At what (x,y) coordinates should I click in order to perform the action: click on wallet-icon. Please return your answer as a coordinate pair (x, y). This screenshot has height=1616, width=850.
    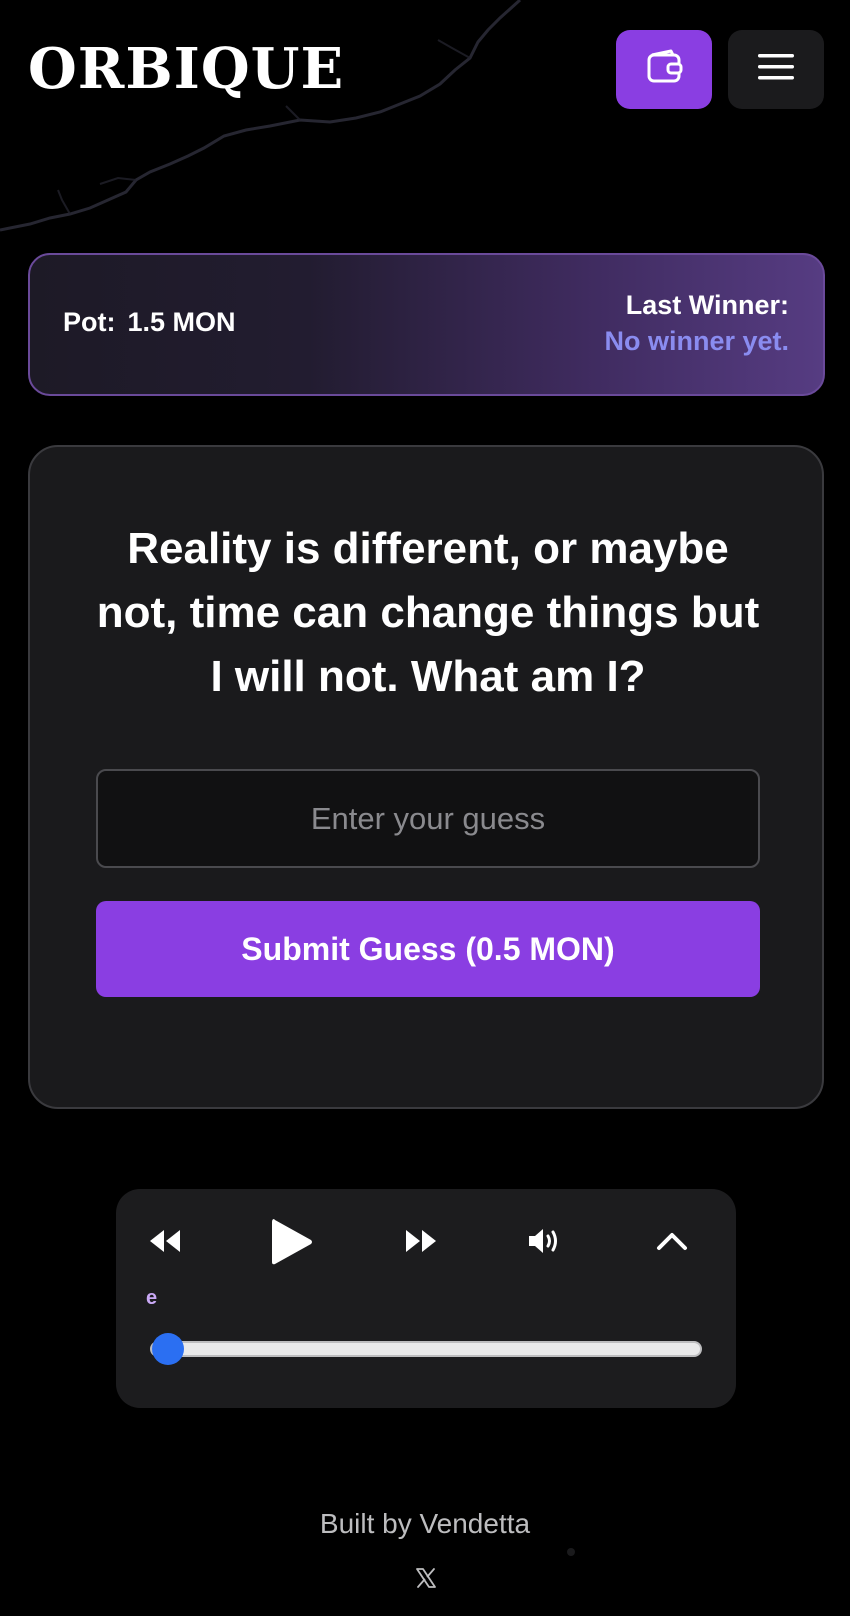
    Looking at the image, I should click on (664, 69).